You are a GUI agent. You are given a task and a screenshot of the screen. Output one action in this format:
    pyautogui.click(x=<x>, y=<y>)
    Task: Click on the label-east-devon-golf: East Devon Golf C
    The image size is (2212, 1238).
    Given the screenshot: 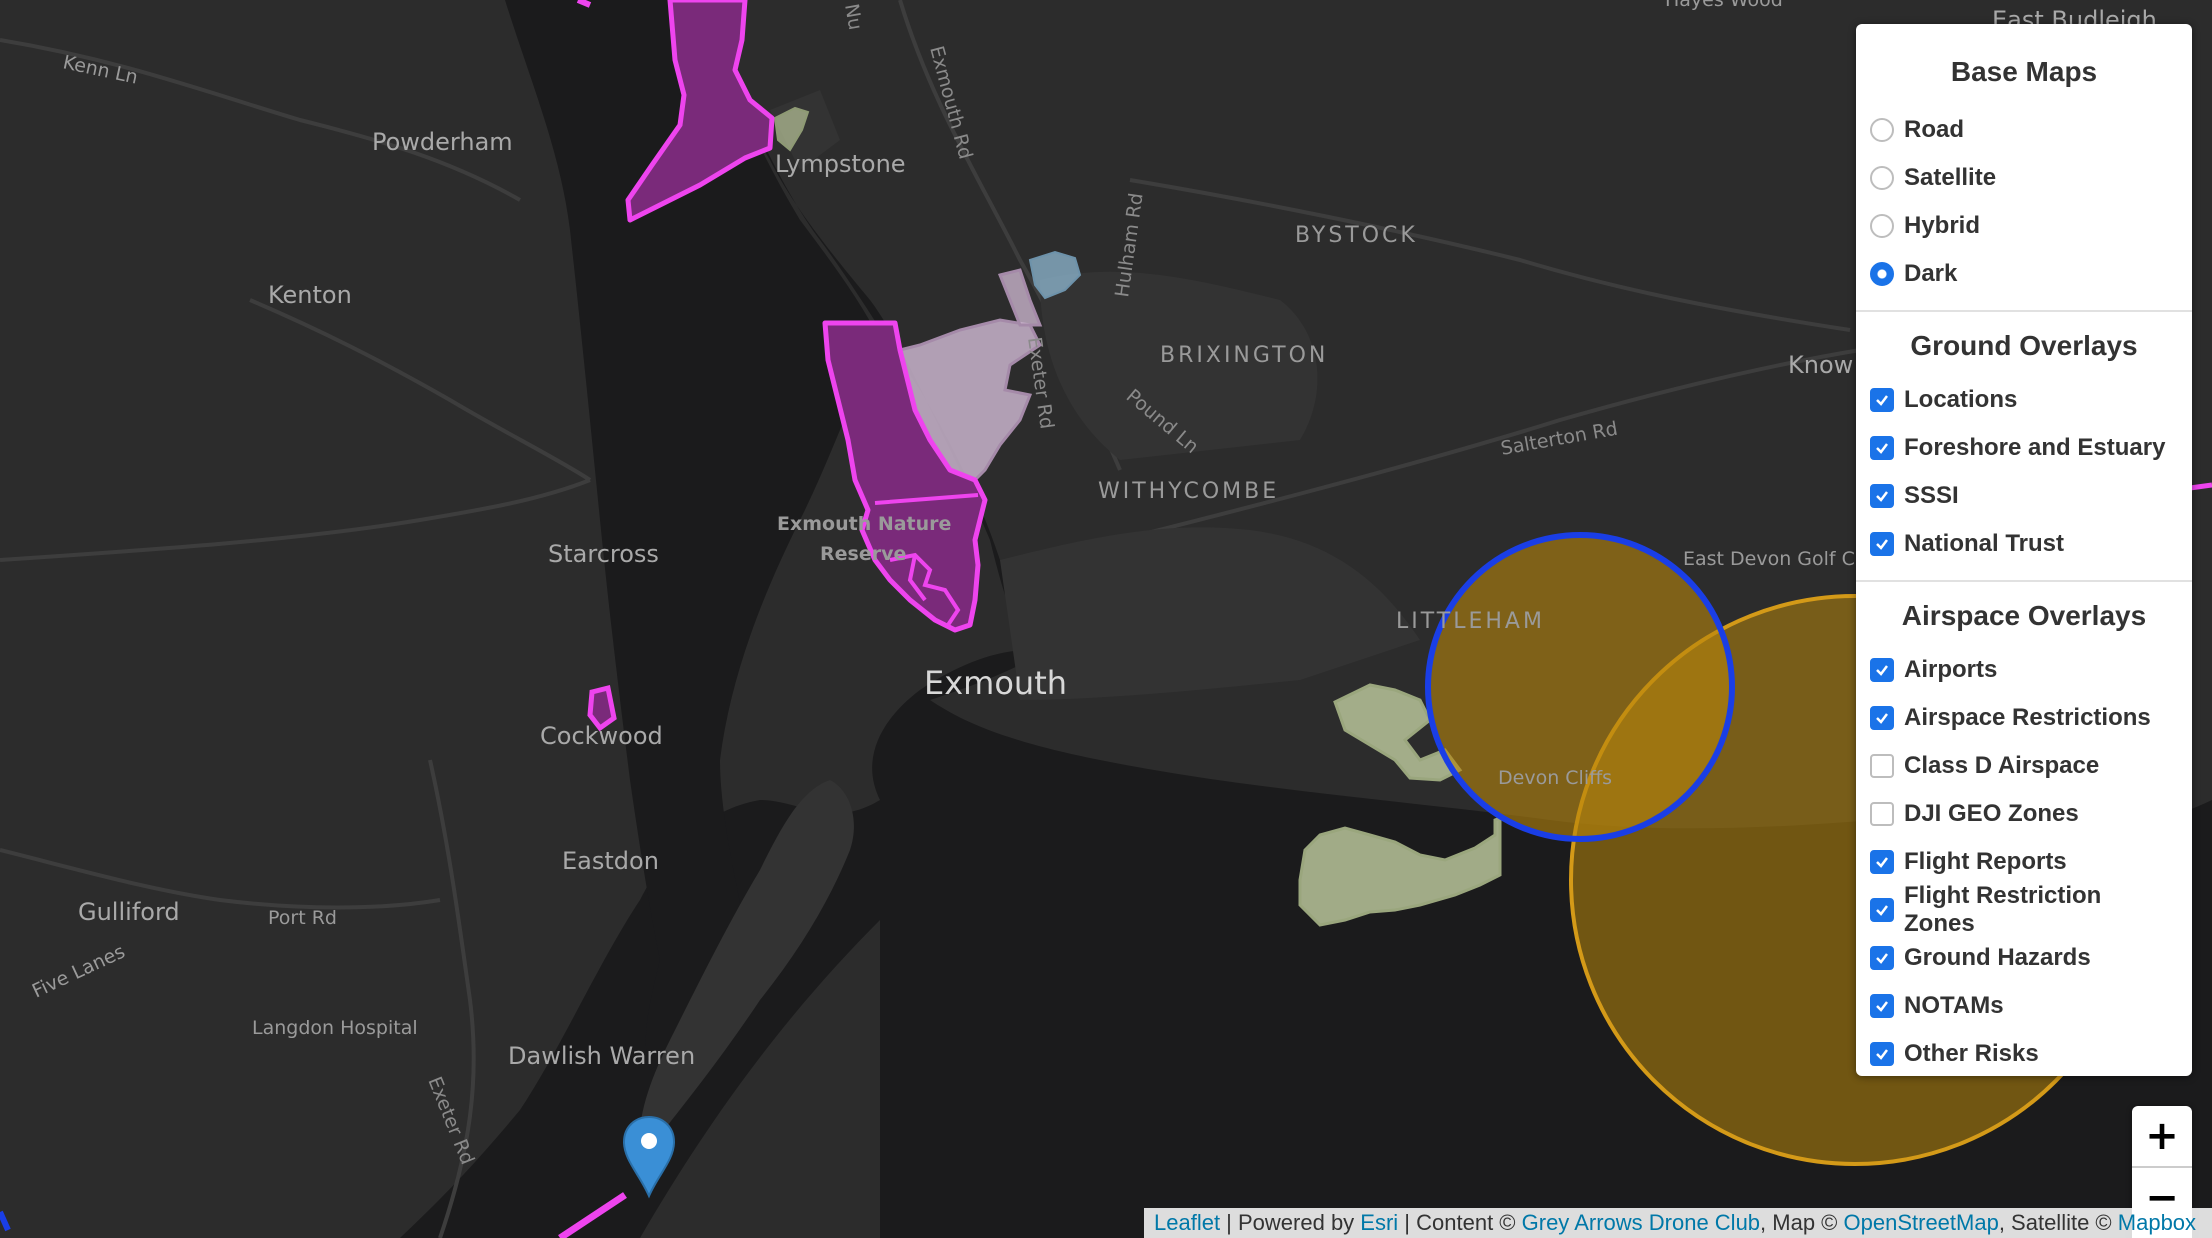 What is the action you would take?
    pyautogui.click(x=1769, y=559)
    